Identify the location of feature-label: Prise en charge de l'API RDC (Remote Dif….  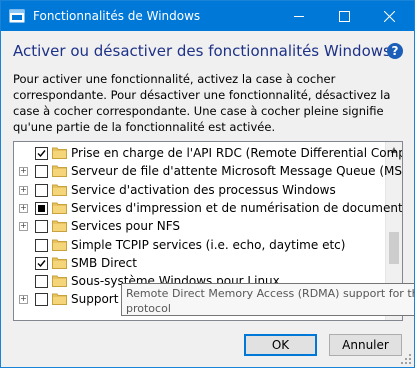
(237, 153).